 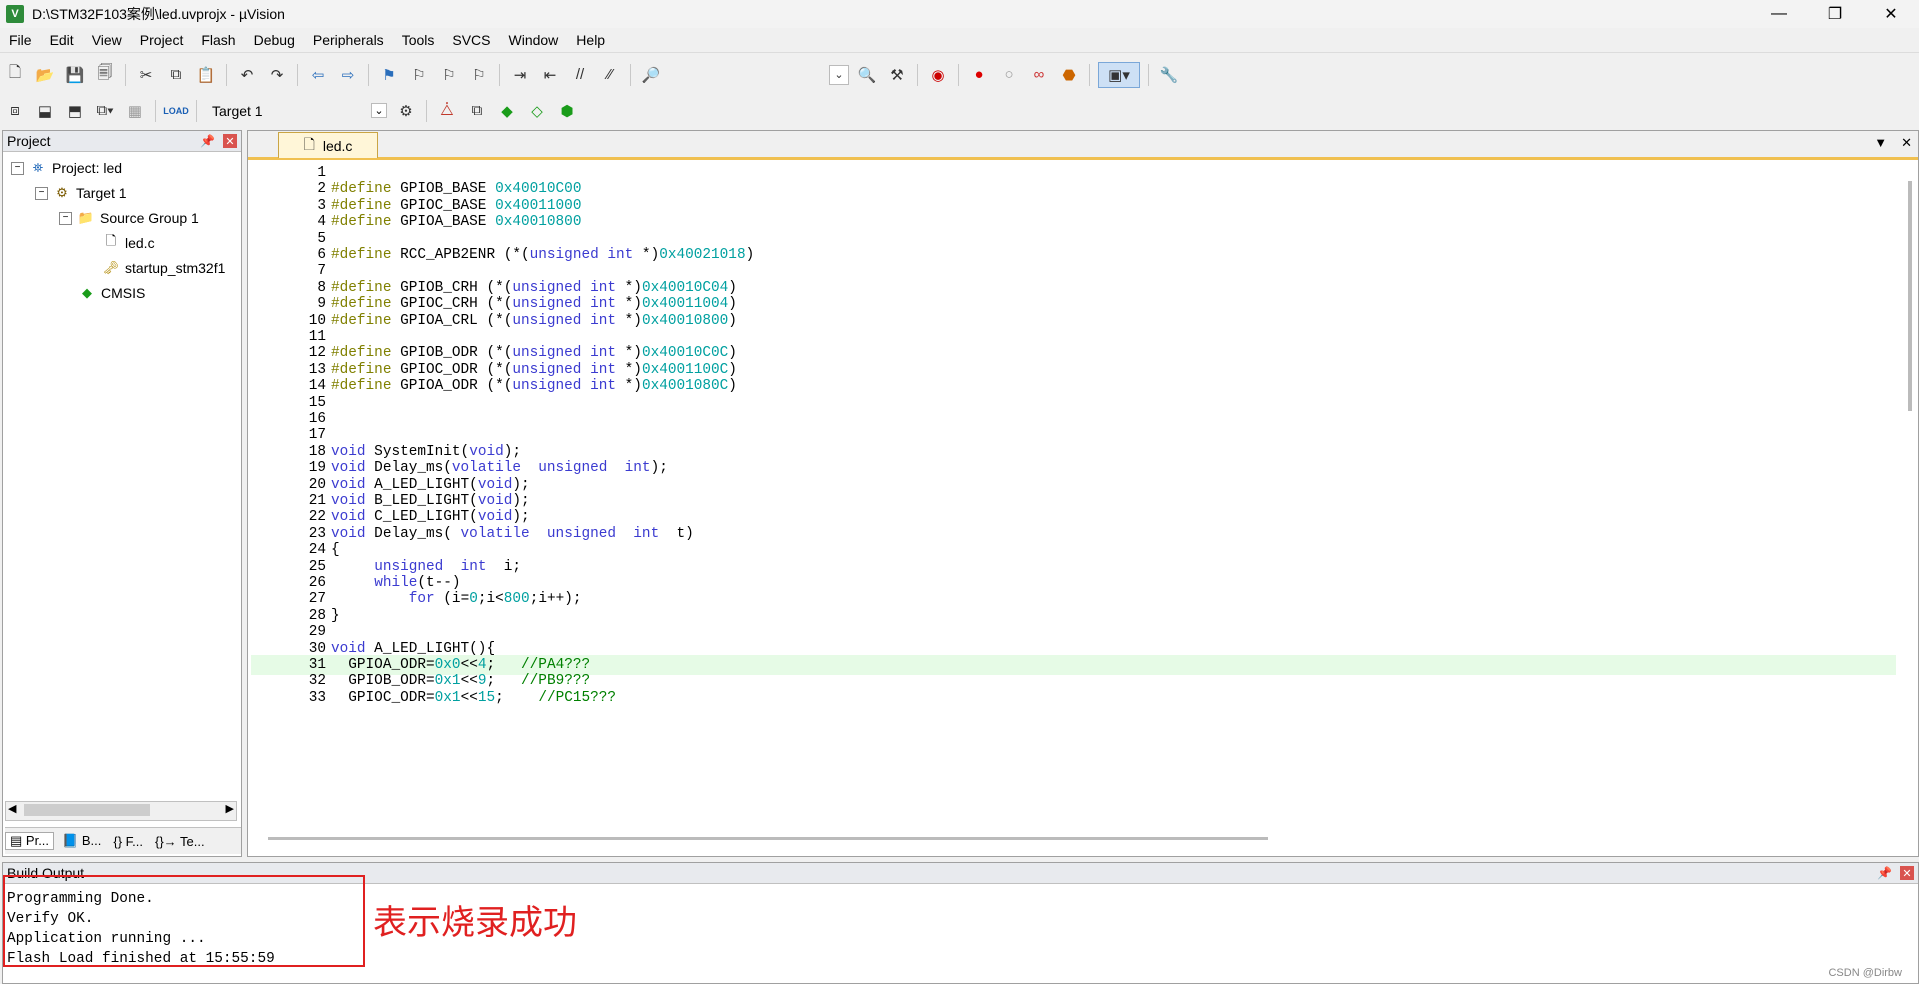 What do you see at coordinates (247, 75) in the screenshot?
I see `undo-icon: ↶` at bounding box center [247, 75].